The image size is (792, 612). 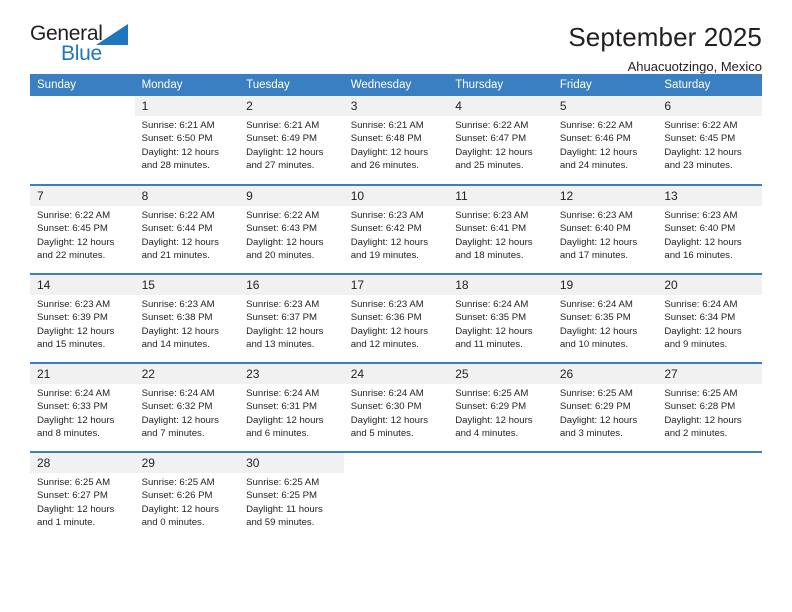 I want to click on day-number: 23, so click(x=291, y=374).